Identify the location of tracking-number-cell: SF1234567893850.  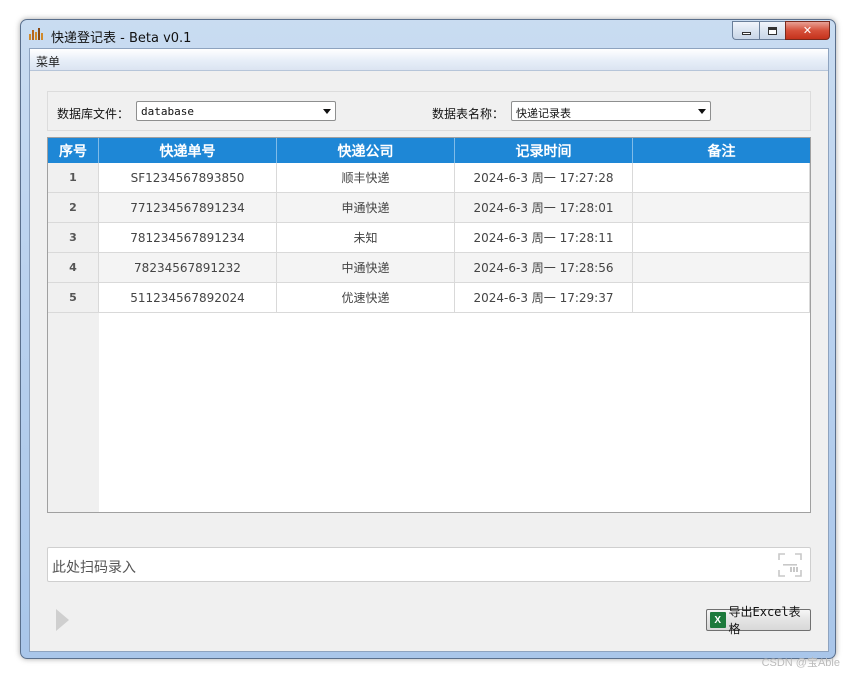
(188, 177).